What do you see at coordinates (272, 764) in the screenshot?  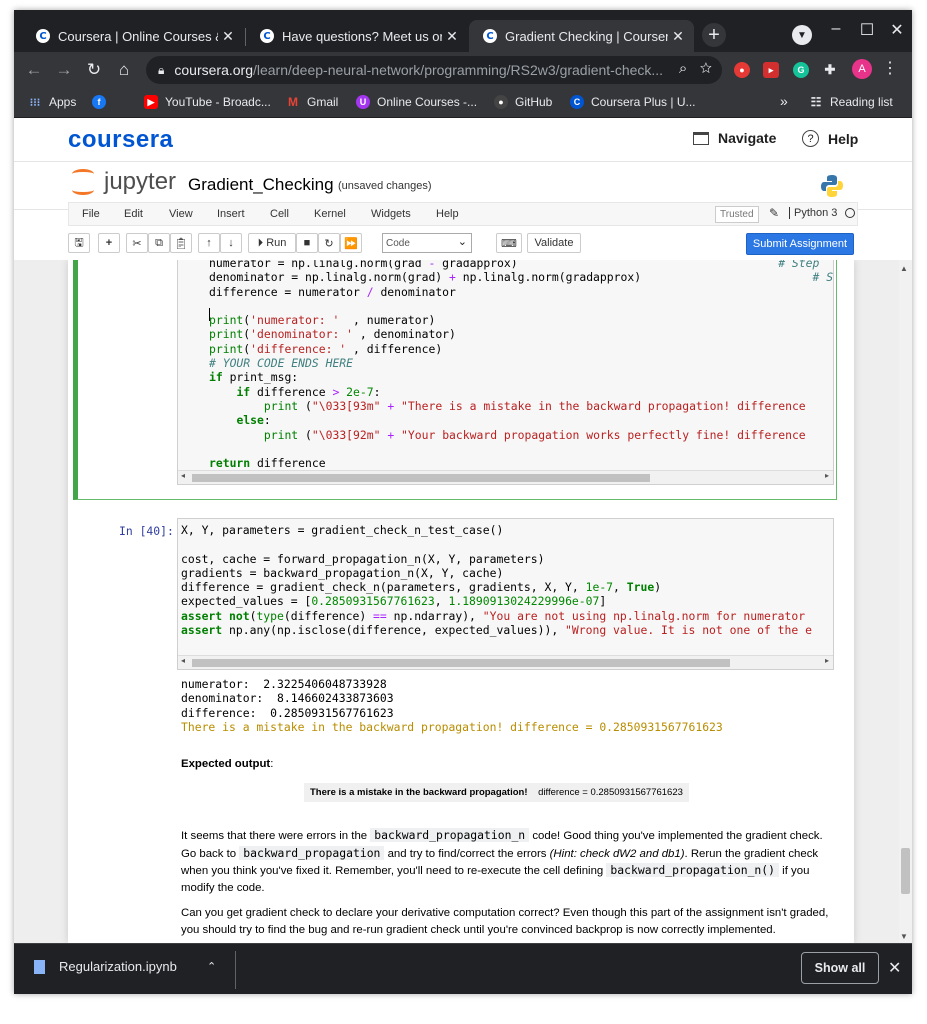 I see `expected-colon: :` at bounding box center [272, 764].